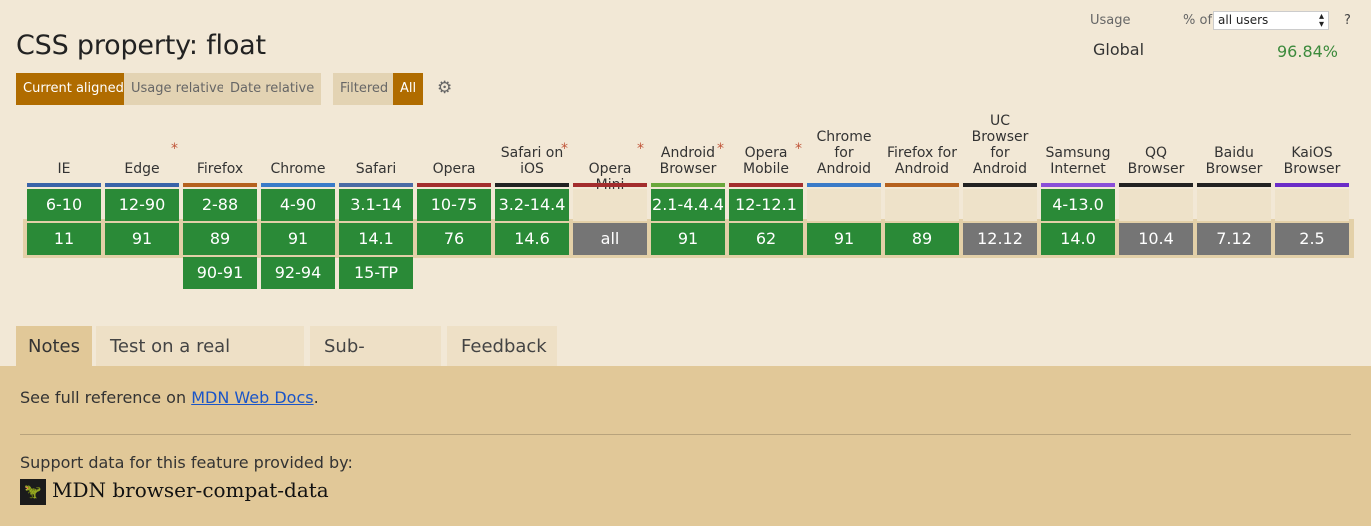 This screenshot has width=1371, height=526. What do you see at coordinates (364, 89) in the screenshot?
I see `filtered-button: Filtered` at bounding box center [364, 89].